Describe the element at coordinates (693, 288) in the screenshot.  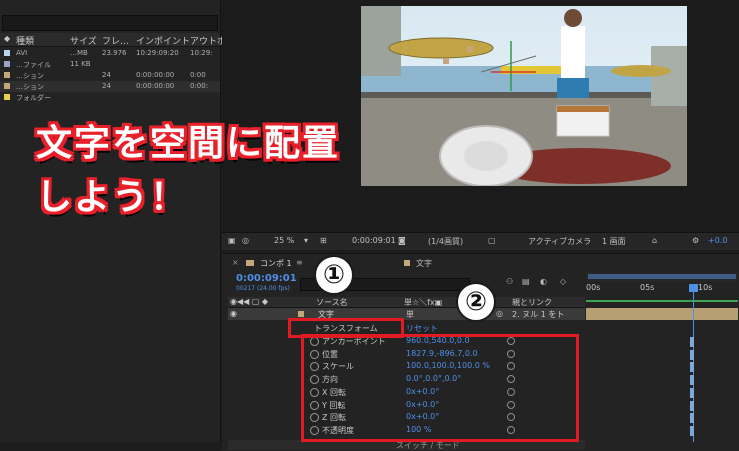
I see `playhead-handle` at that location.